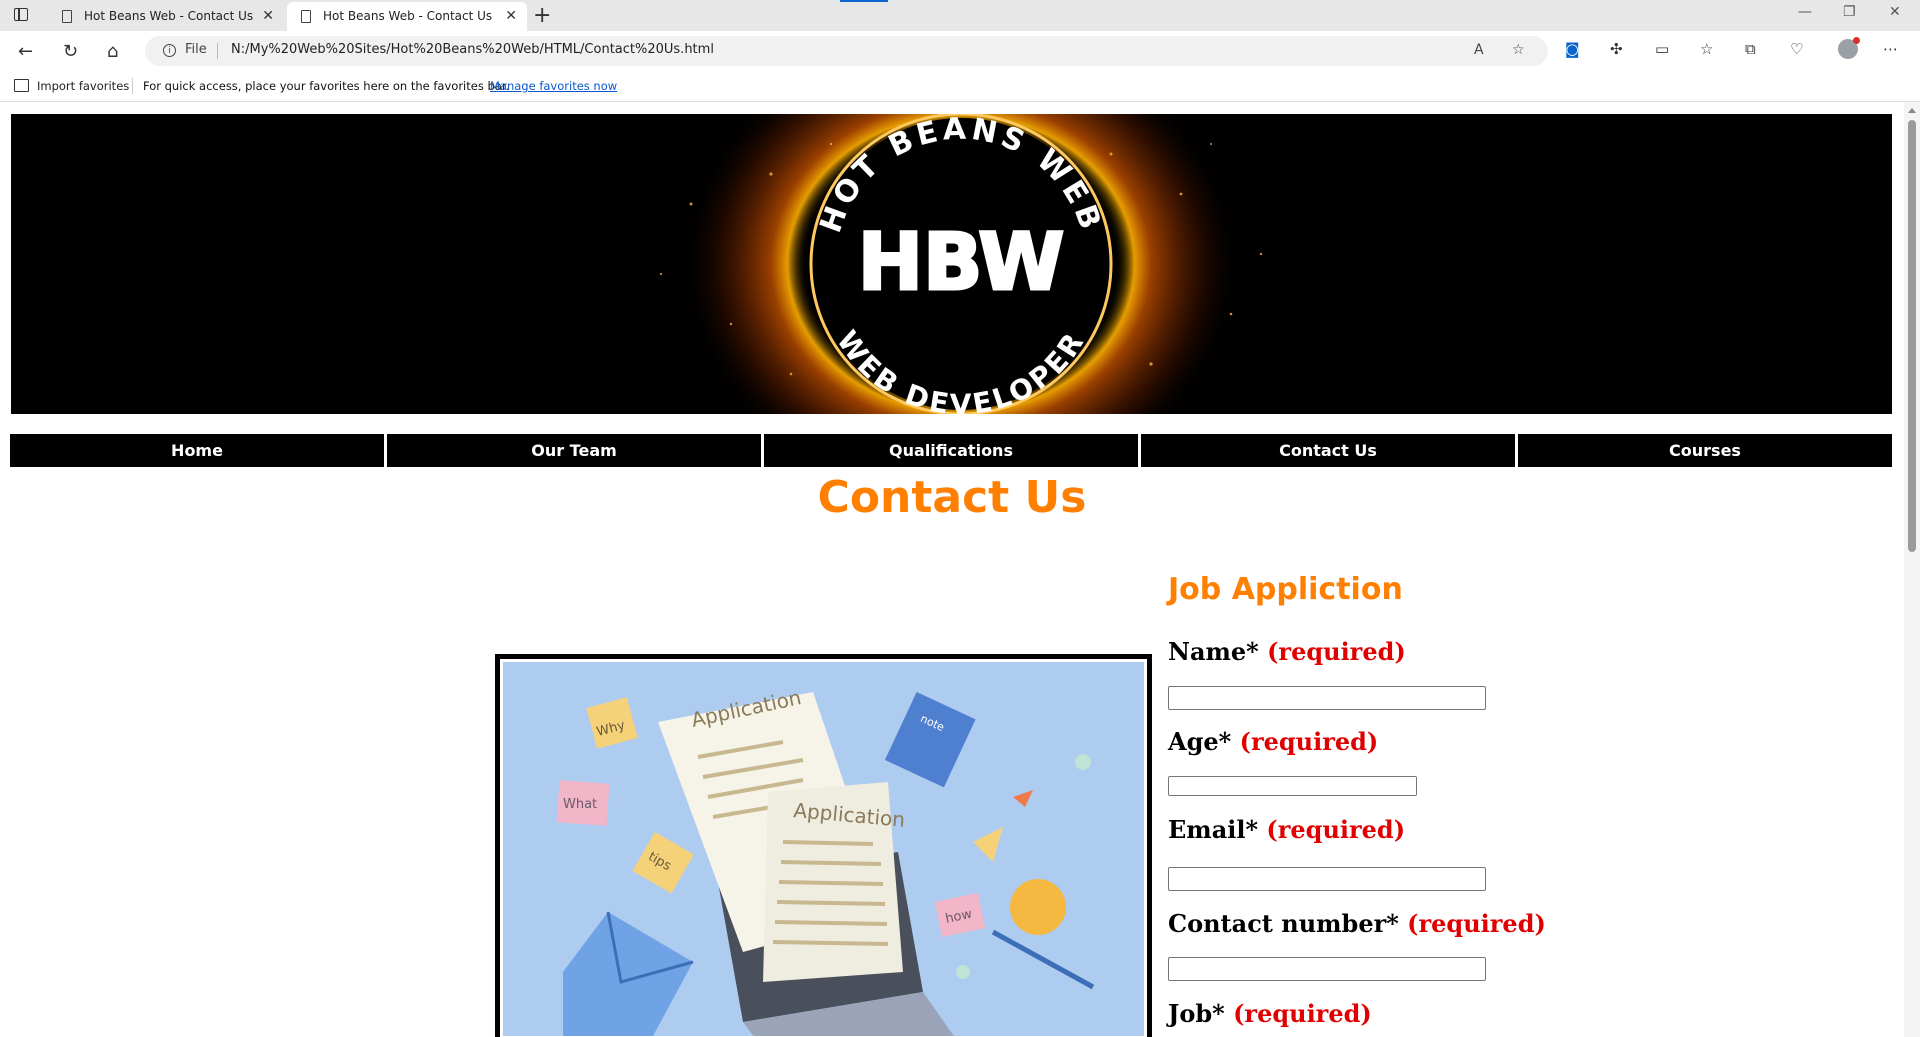 This screenshot has height=1037, width=1920. I want to click on favorites-divider, so click(132, 86).